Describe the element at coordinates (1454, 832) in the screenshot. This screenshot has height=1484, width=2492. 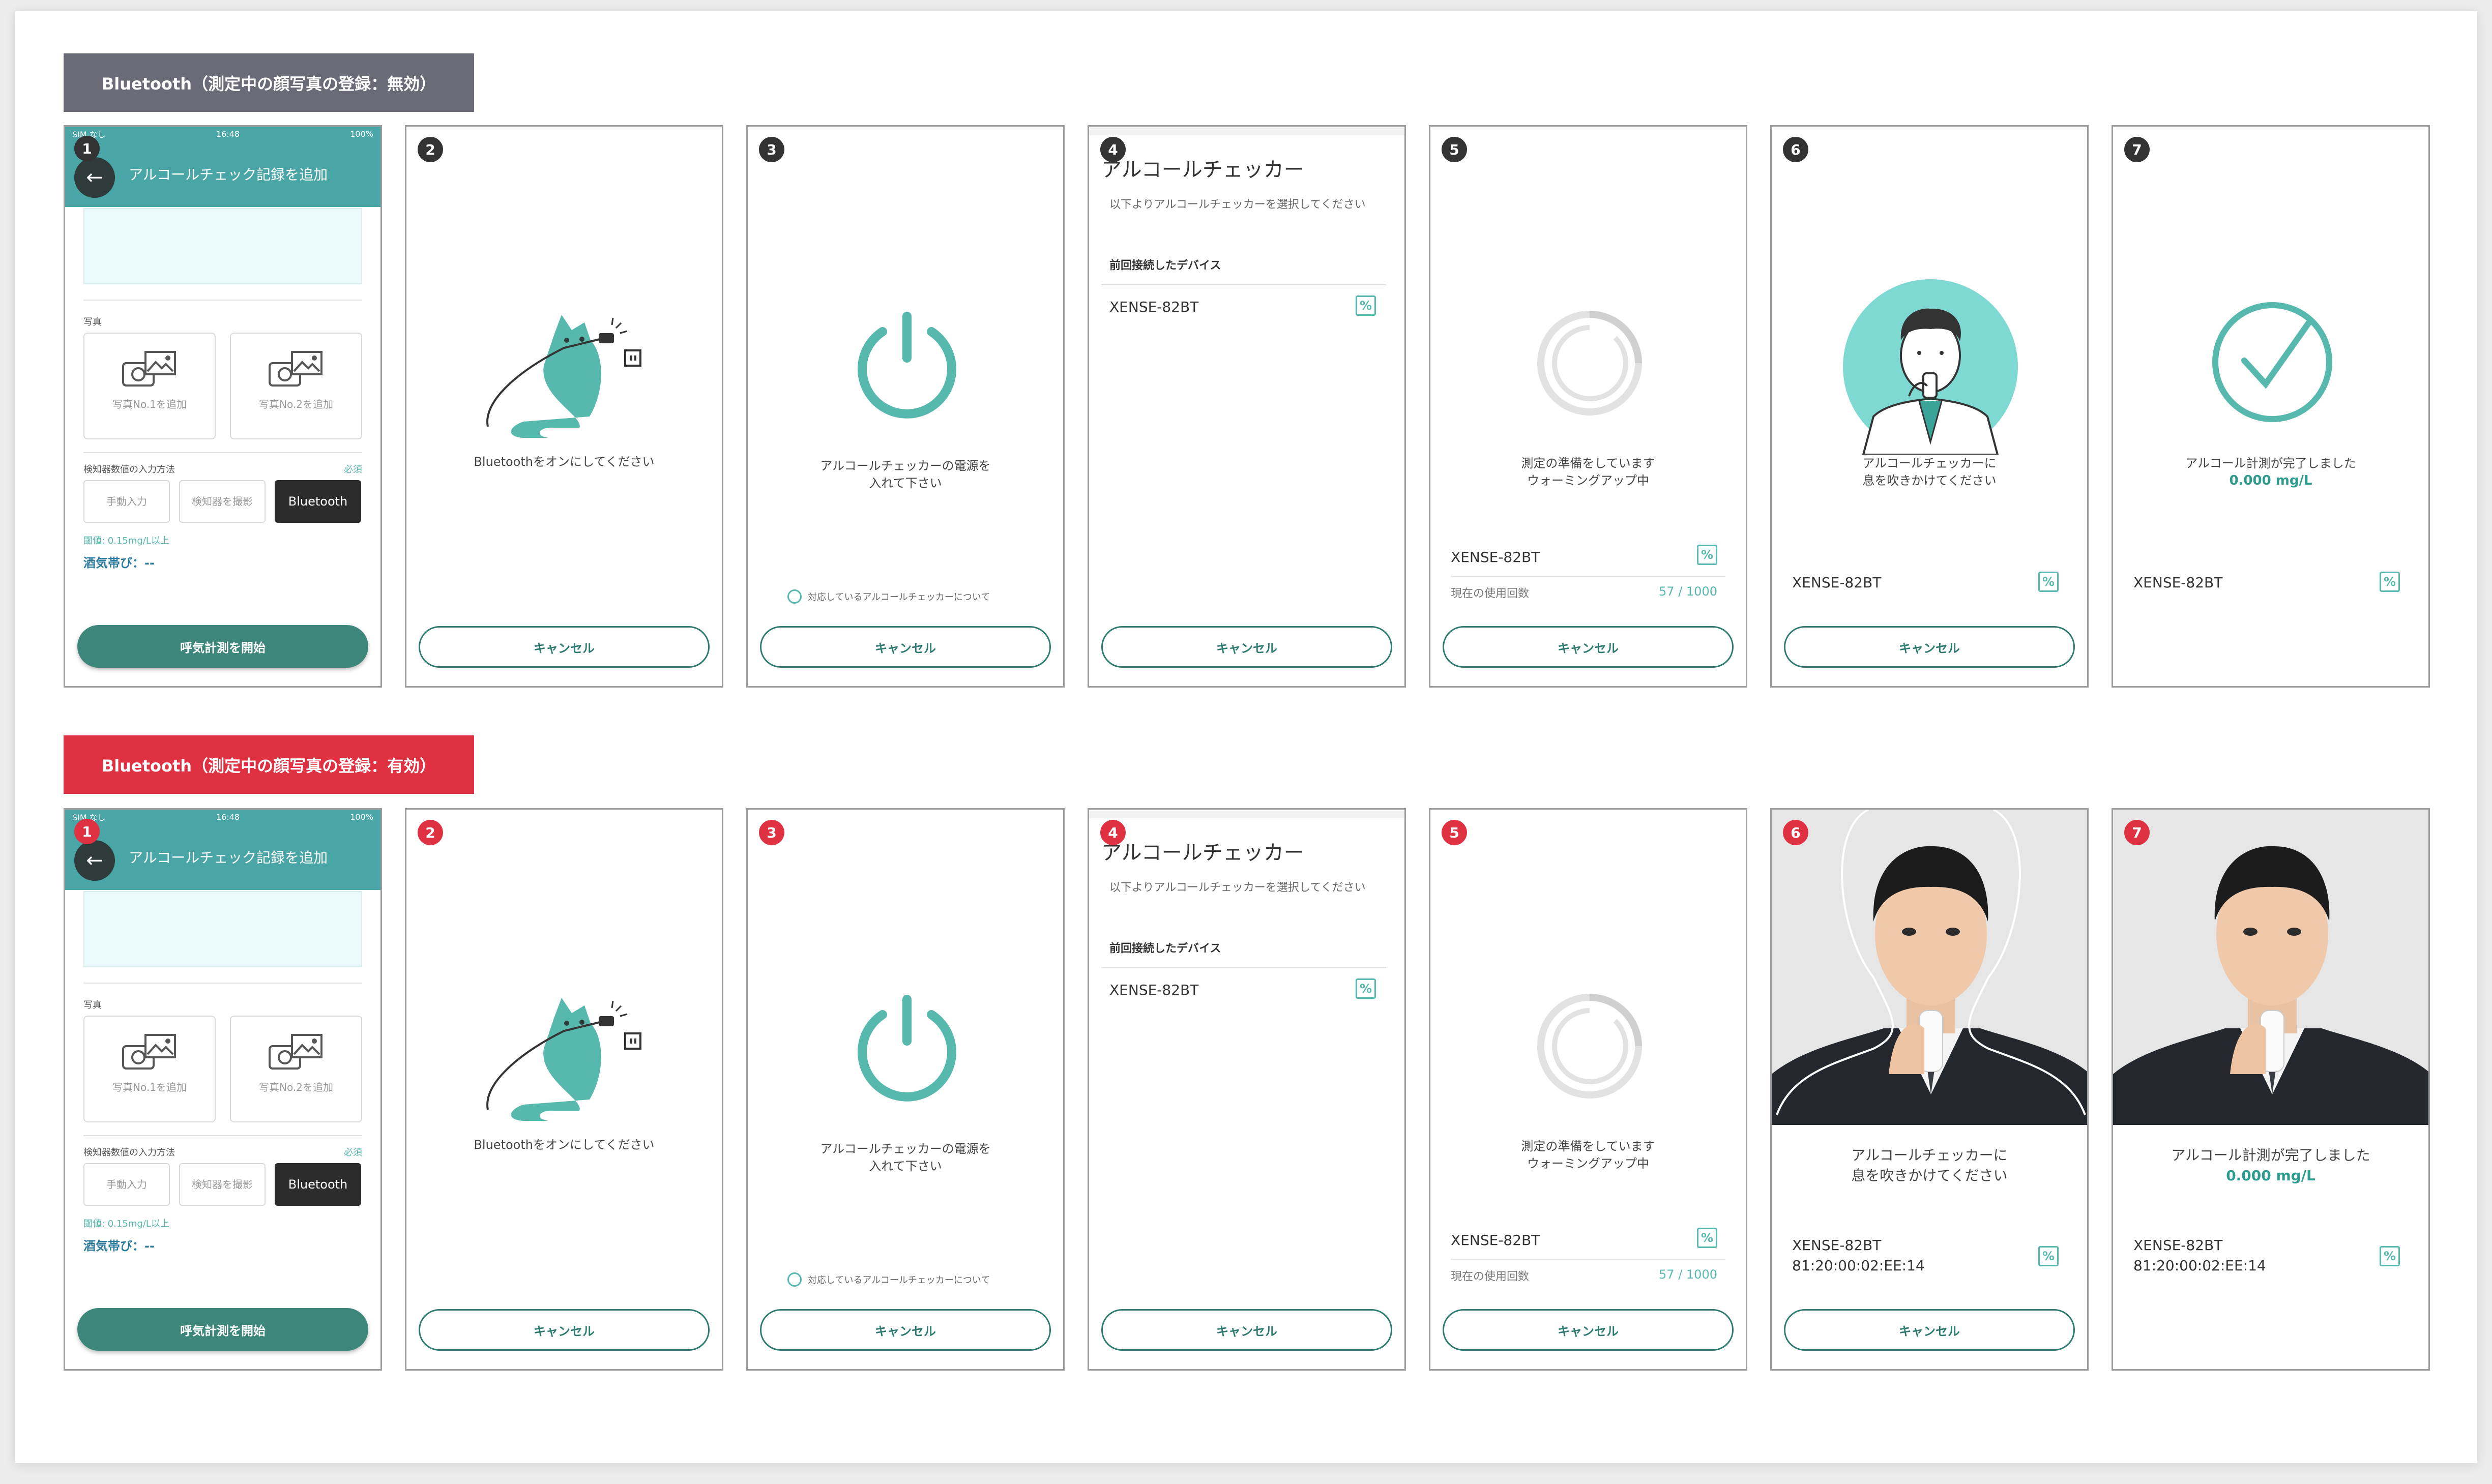
I see `step-badge: 5` at that location.